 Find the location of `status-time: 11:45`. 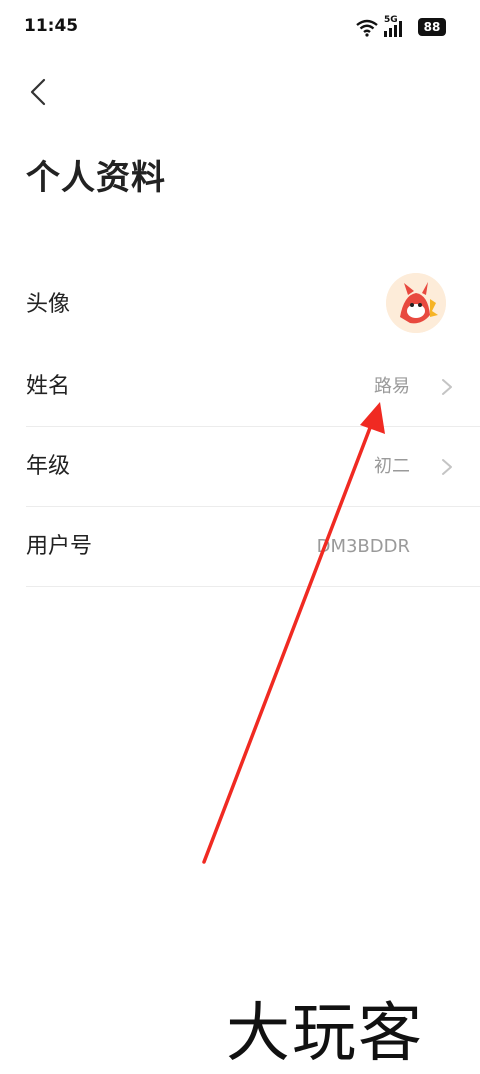

status-time: 11:45 is located at coordinates (51, 26).